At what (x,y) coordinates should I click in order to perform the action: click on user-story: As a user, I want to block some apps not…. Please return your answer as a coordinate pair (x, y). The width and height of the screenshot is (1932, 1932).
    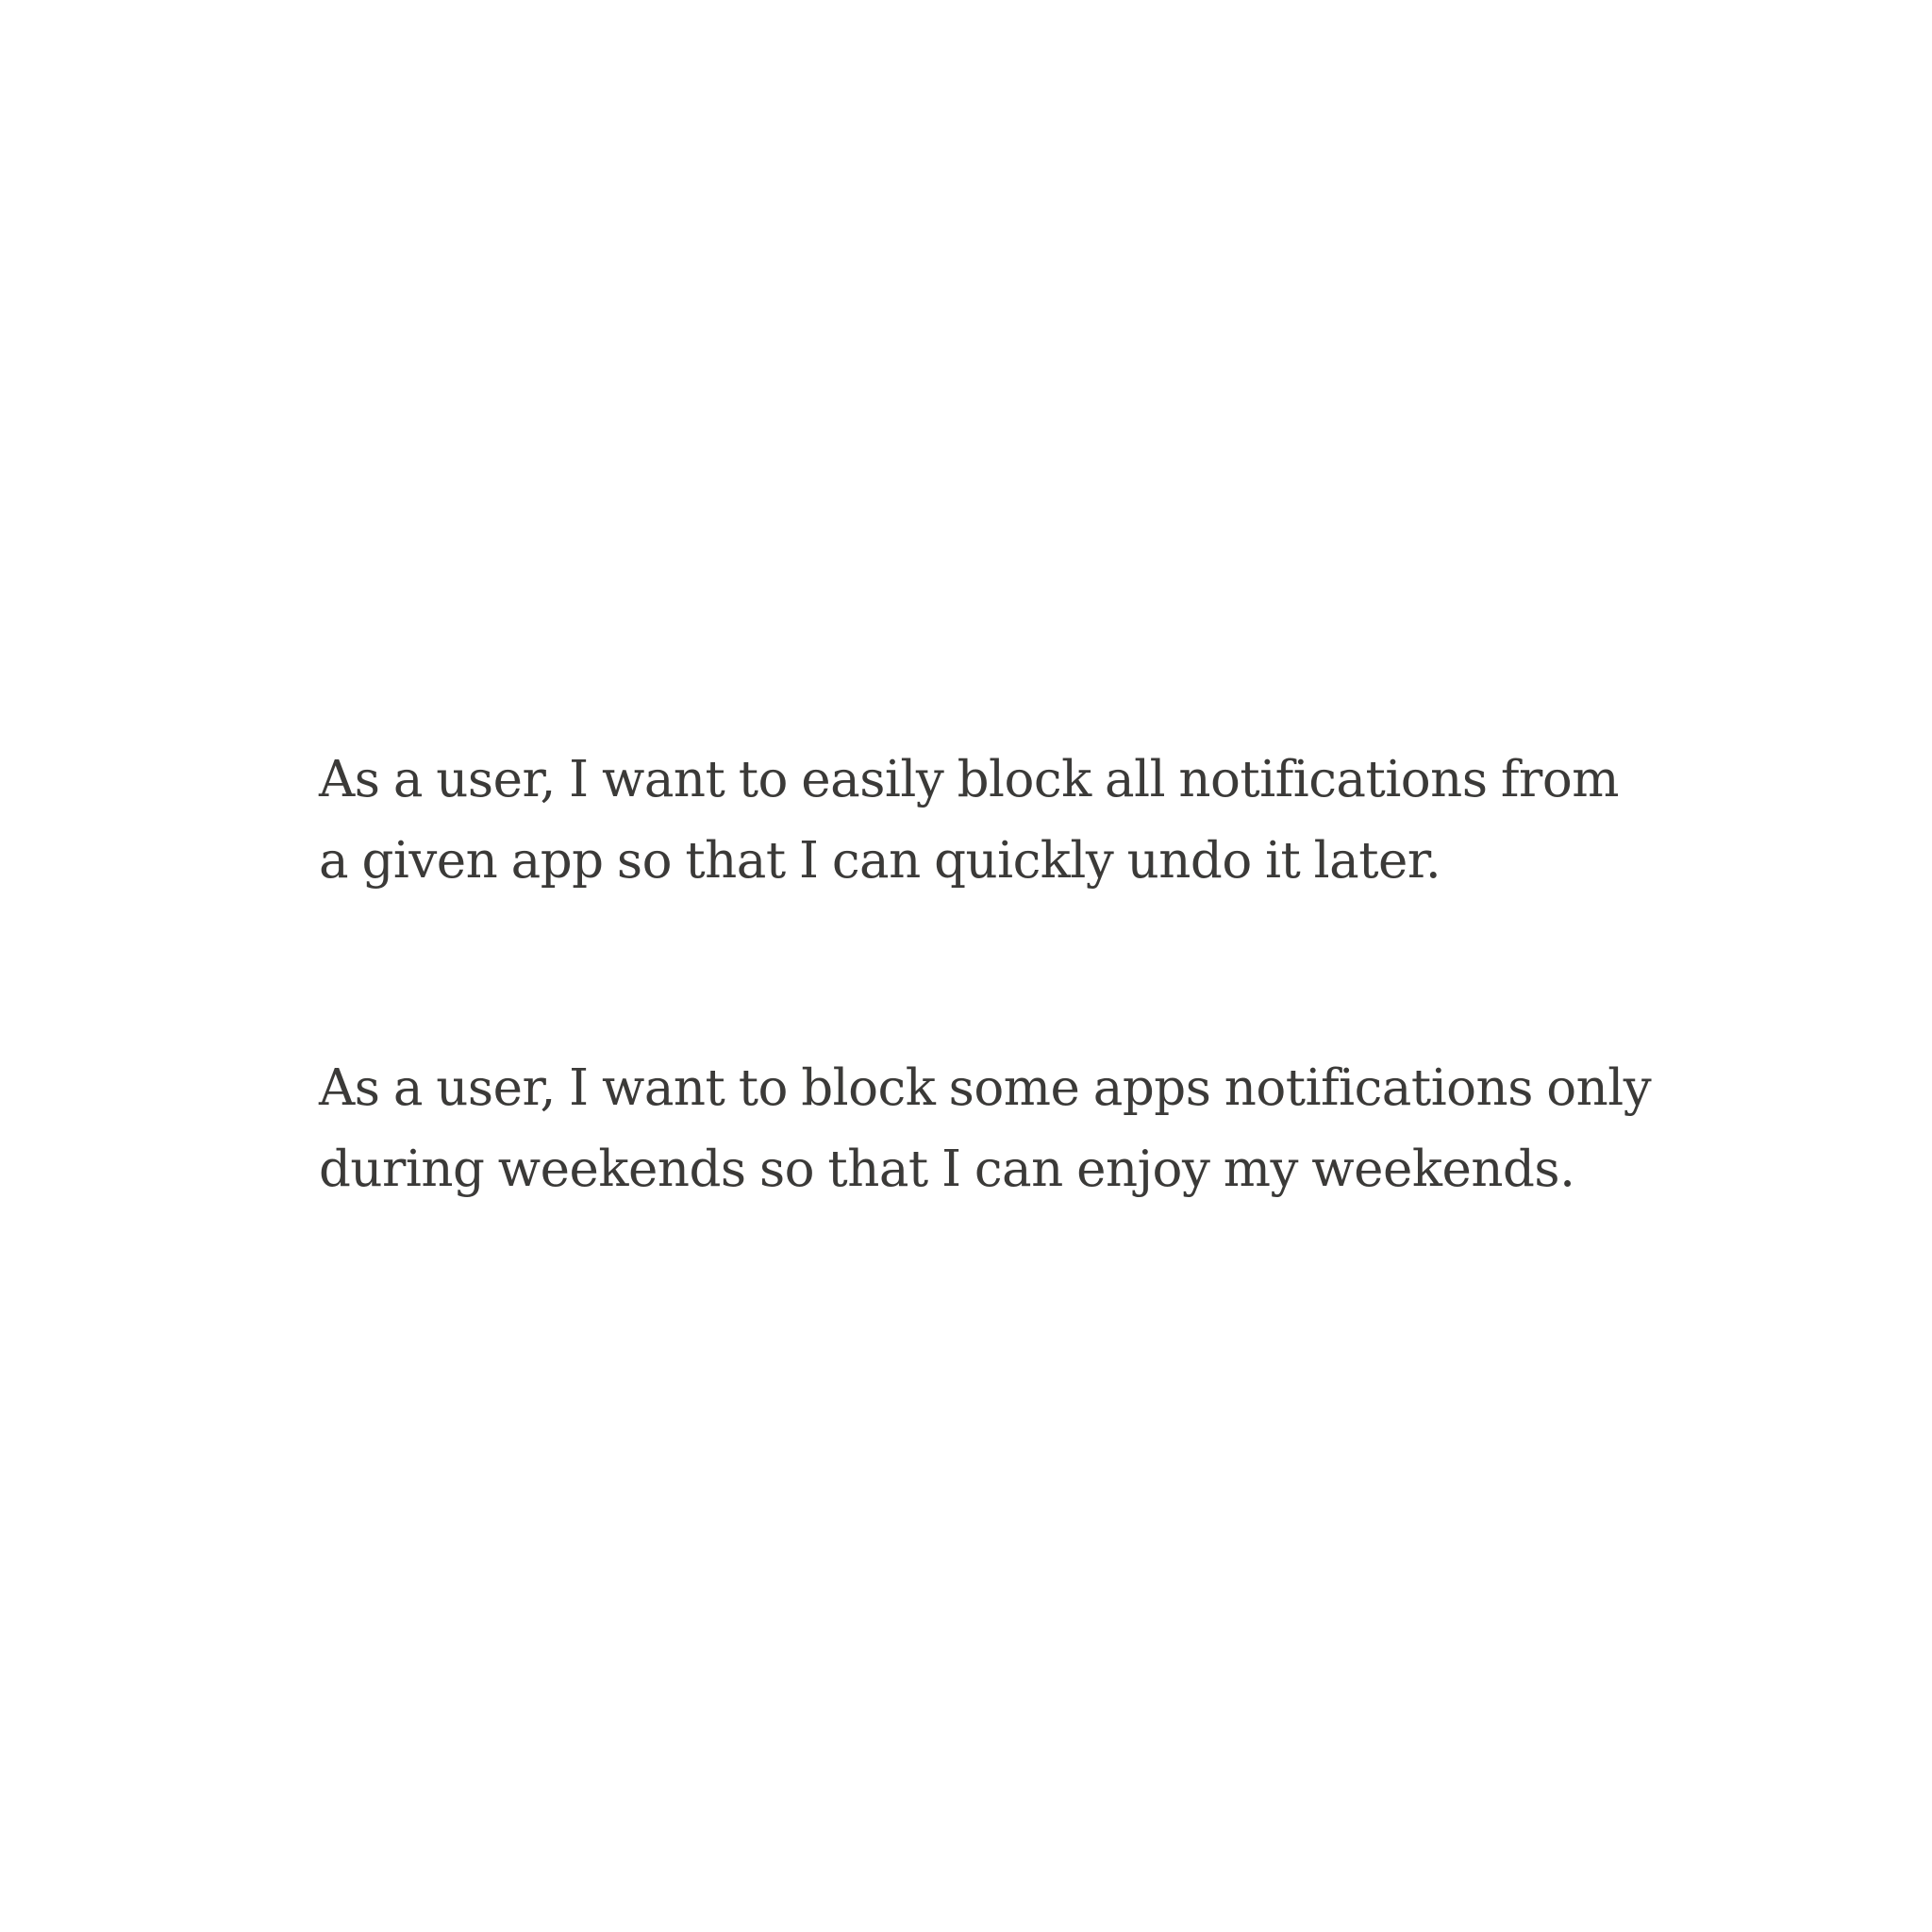
    Looking at the image, I should click on (986, 1128).